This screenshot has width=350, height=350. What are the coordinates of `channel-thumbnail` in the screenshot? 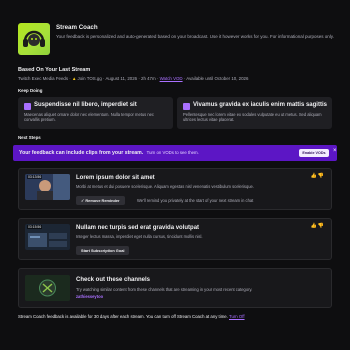 It's located at (47, 288).